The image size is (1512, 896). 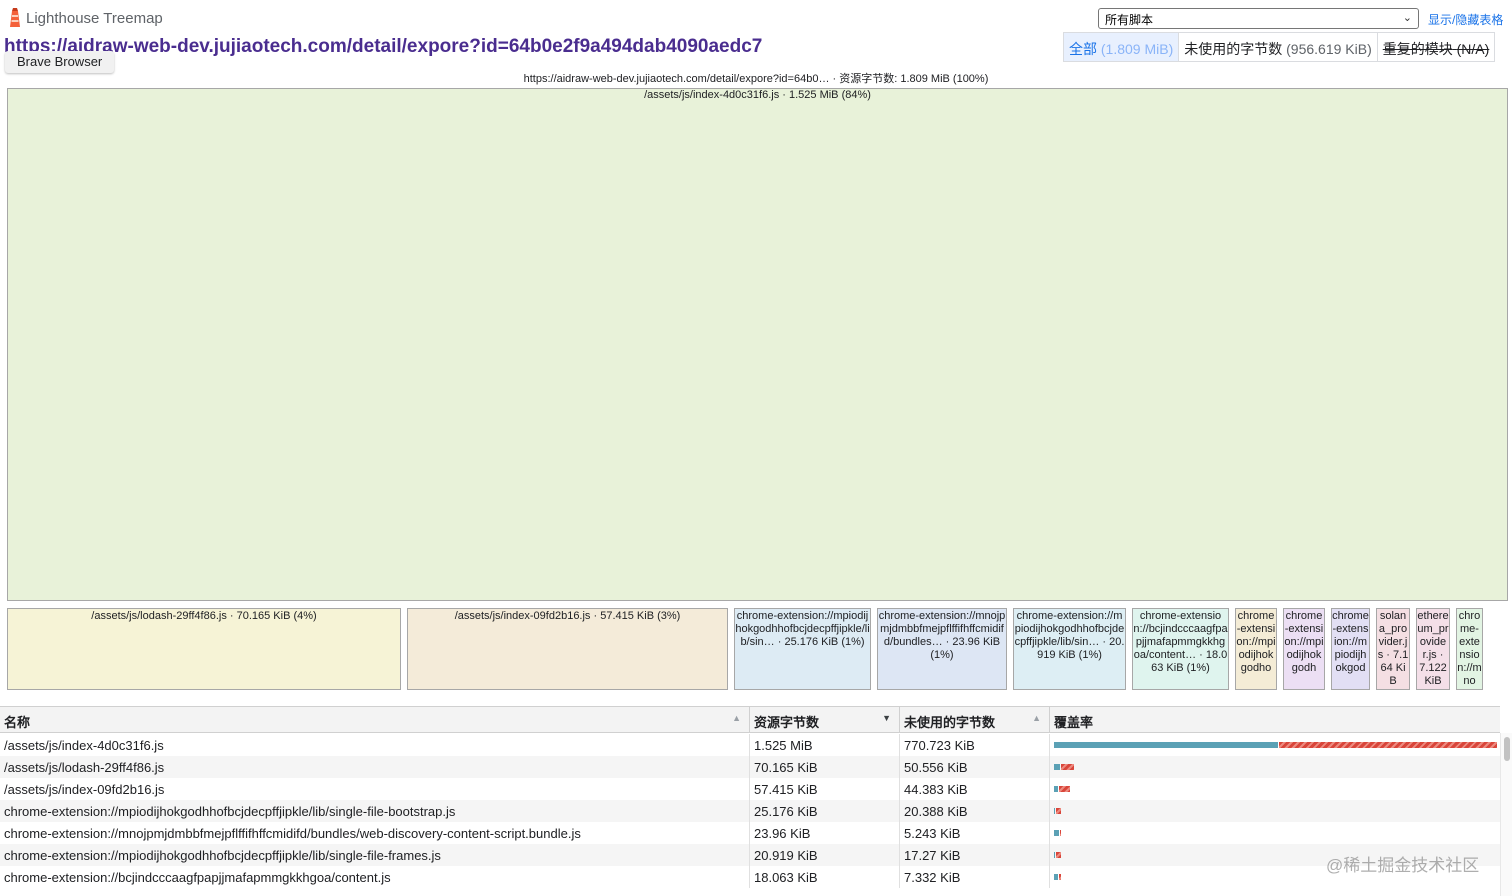 What do you see at coordinates (1329, 49) in the screenshot?
I see `tab-size: (956.619 KiB)` at bounding box center [1329, 49].